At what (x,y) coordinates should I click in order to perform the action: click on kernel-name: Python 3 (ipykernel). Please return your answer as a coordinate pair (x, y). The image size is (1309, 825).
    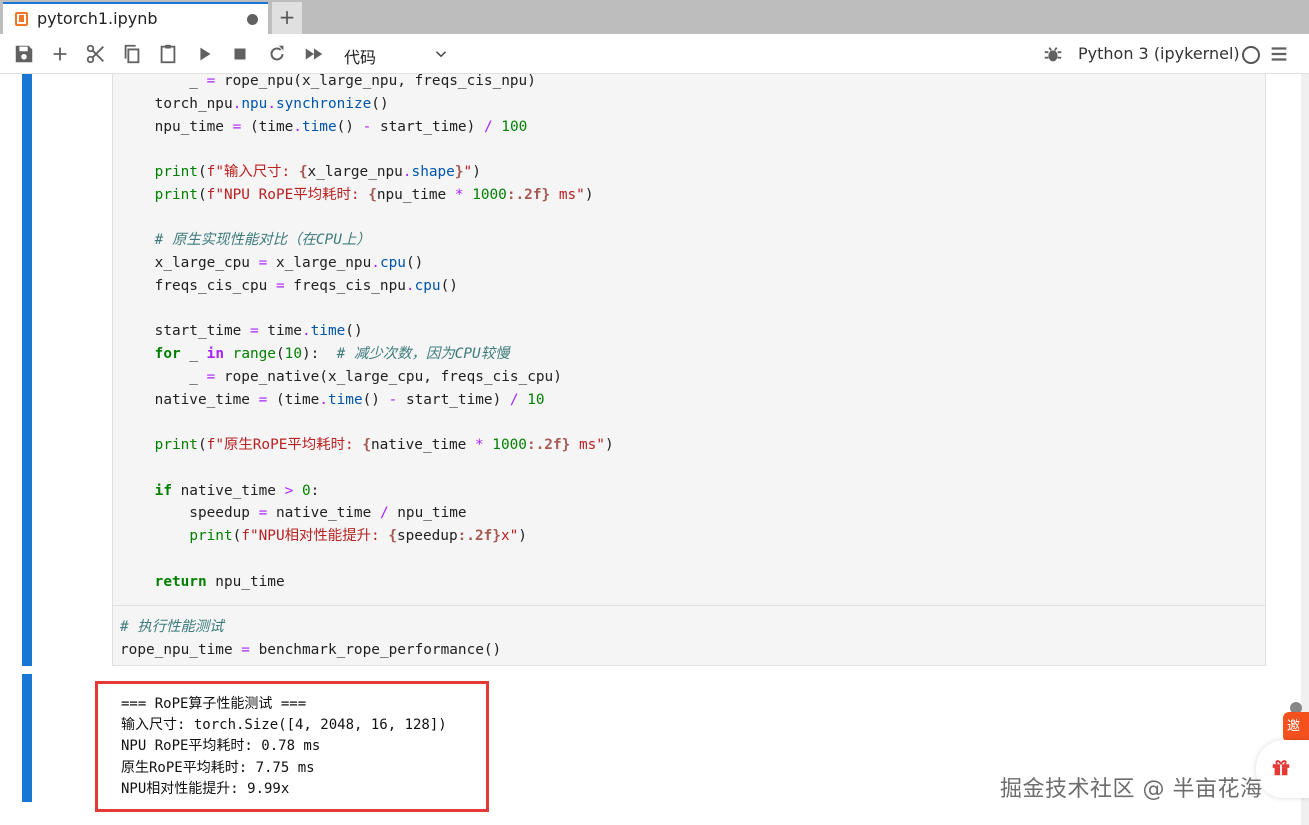
    Looking at the image, I should click on (1159, 53).